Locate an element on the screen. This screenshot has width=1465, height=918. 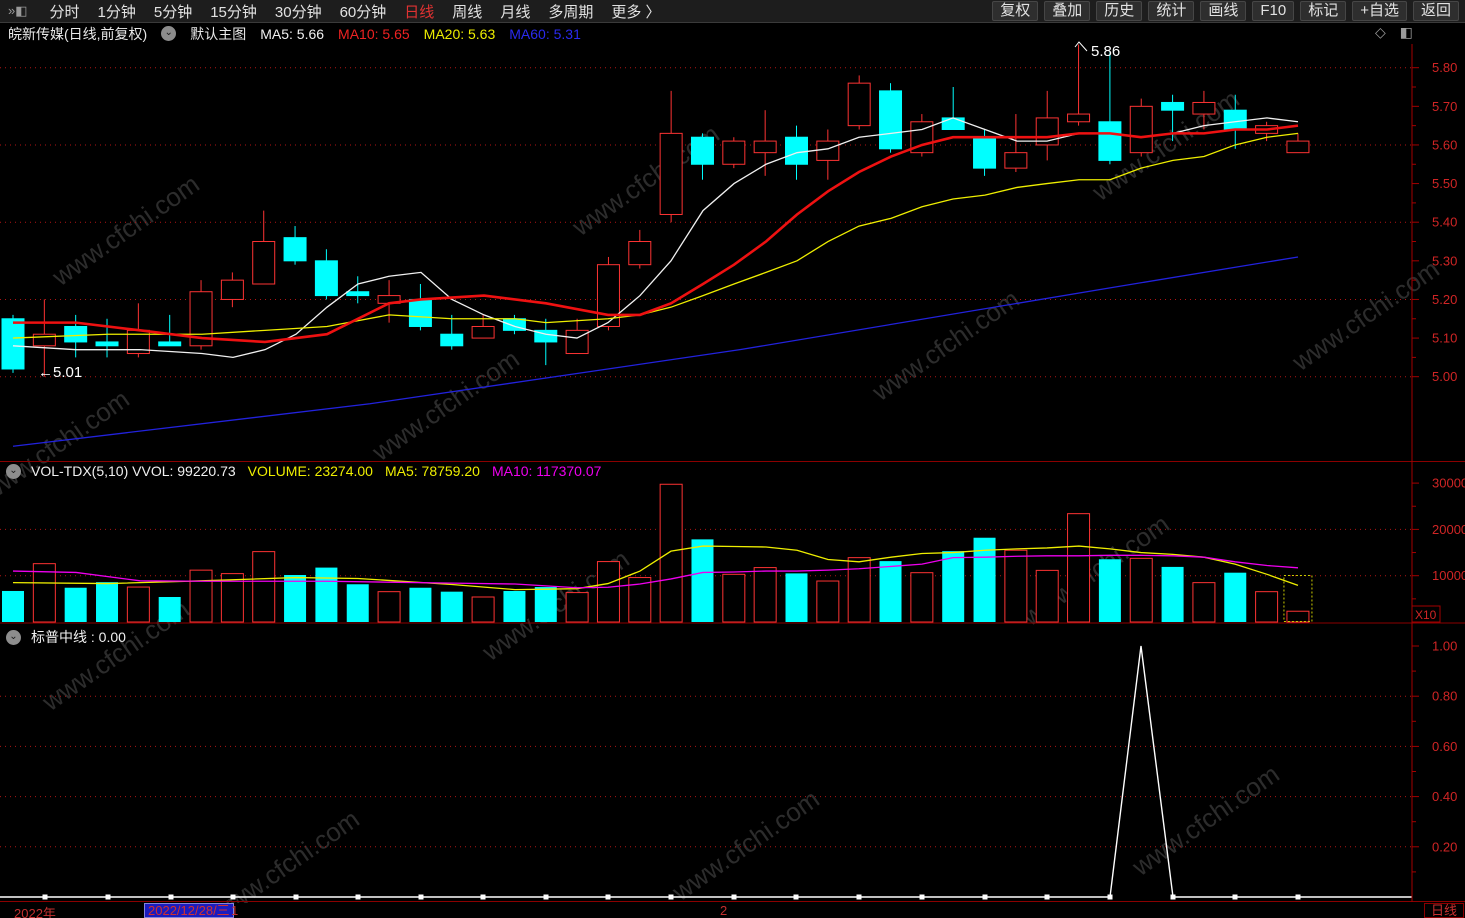
annotation-arrow is located at coordinates (1081, 46).